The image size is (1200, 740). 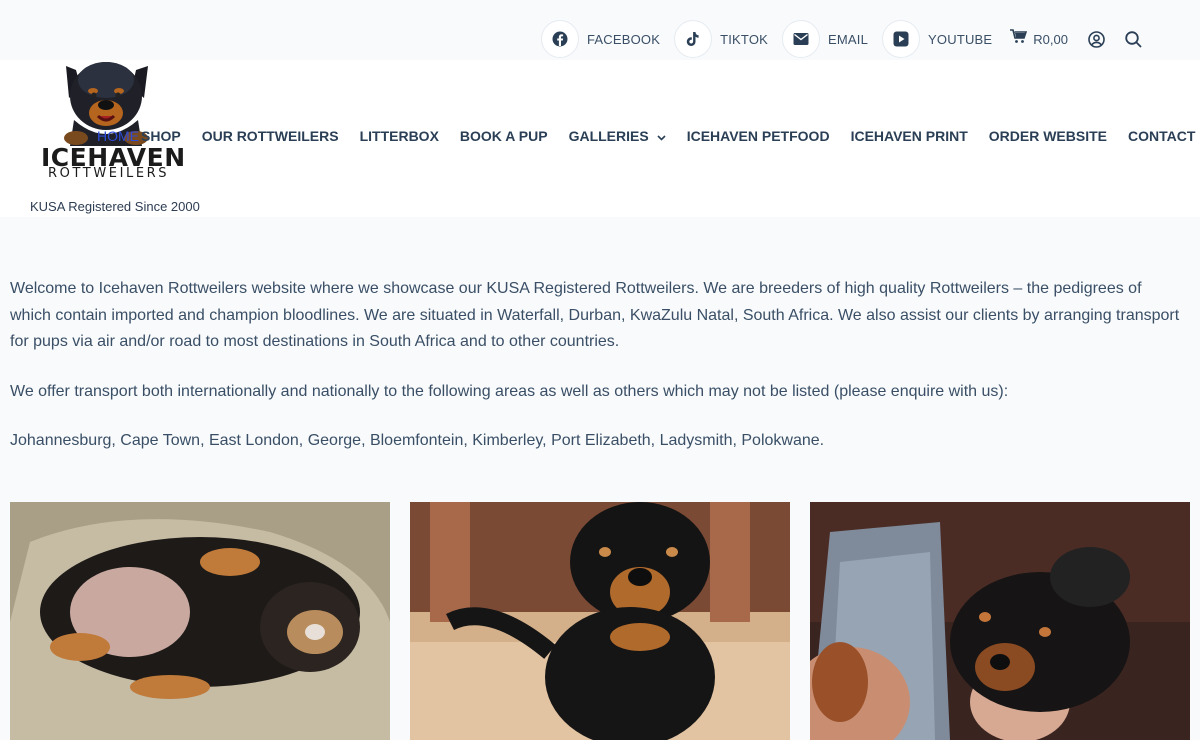 I want to click on email-link: EMAIL, so click(x=825, y=39).